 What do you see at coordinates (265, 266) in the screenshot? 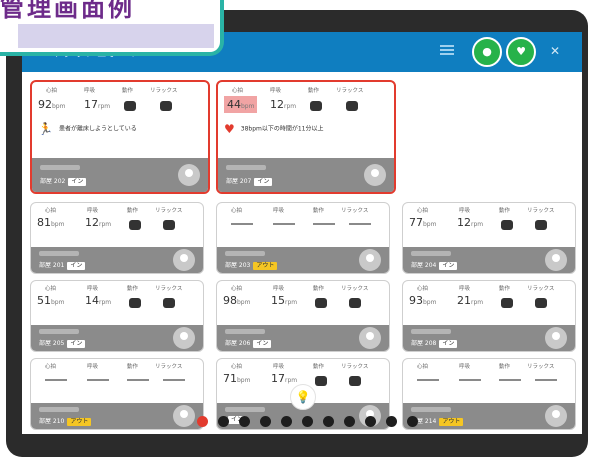
I see `status-badge: アウト` at bounding box center [265, 266].